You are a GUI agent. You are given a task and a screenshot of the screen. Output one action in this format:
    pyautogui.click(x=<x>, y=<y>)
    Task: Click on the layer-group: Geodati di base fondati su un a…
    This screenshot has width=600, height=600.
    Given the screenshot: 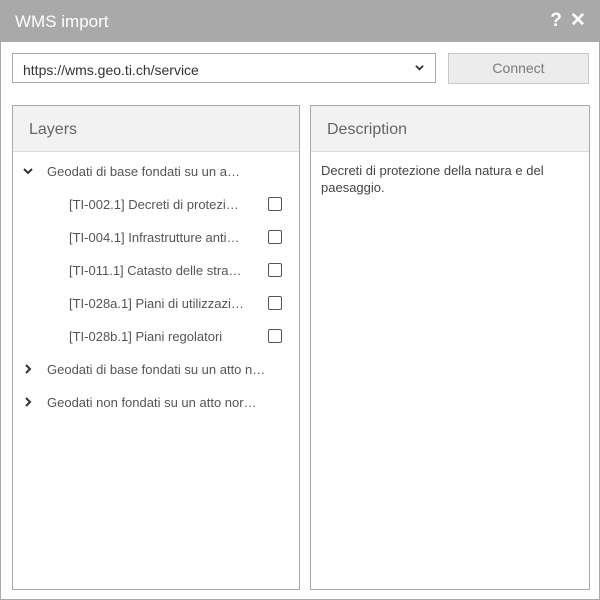 What is the action you would take?
    pyautogui.click(x=156, y=171)
    